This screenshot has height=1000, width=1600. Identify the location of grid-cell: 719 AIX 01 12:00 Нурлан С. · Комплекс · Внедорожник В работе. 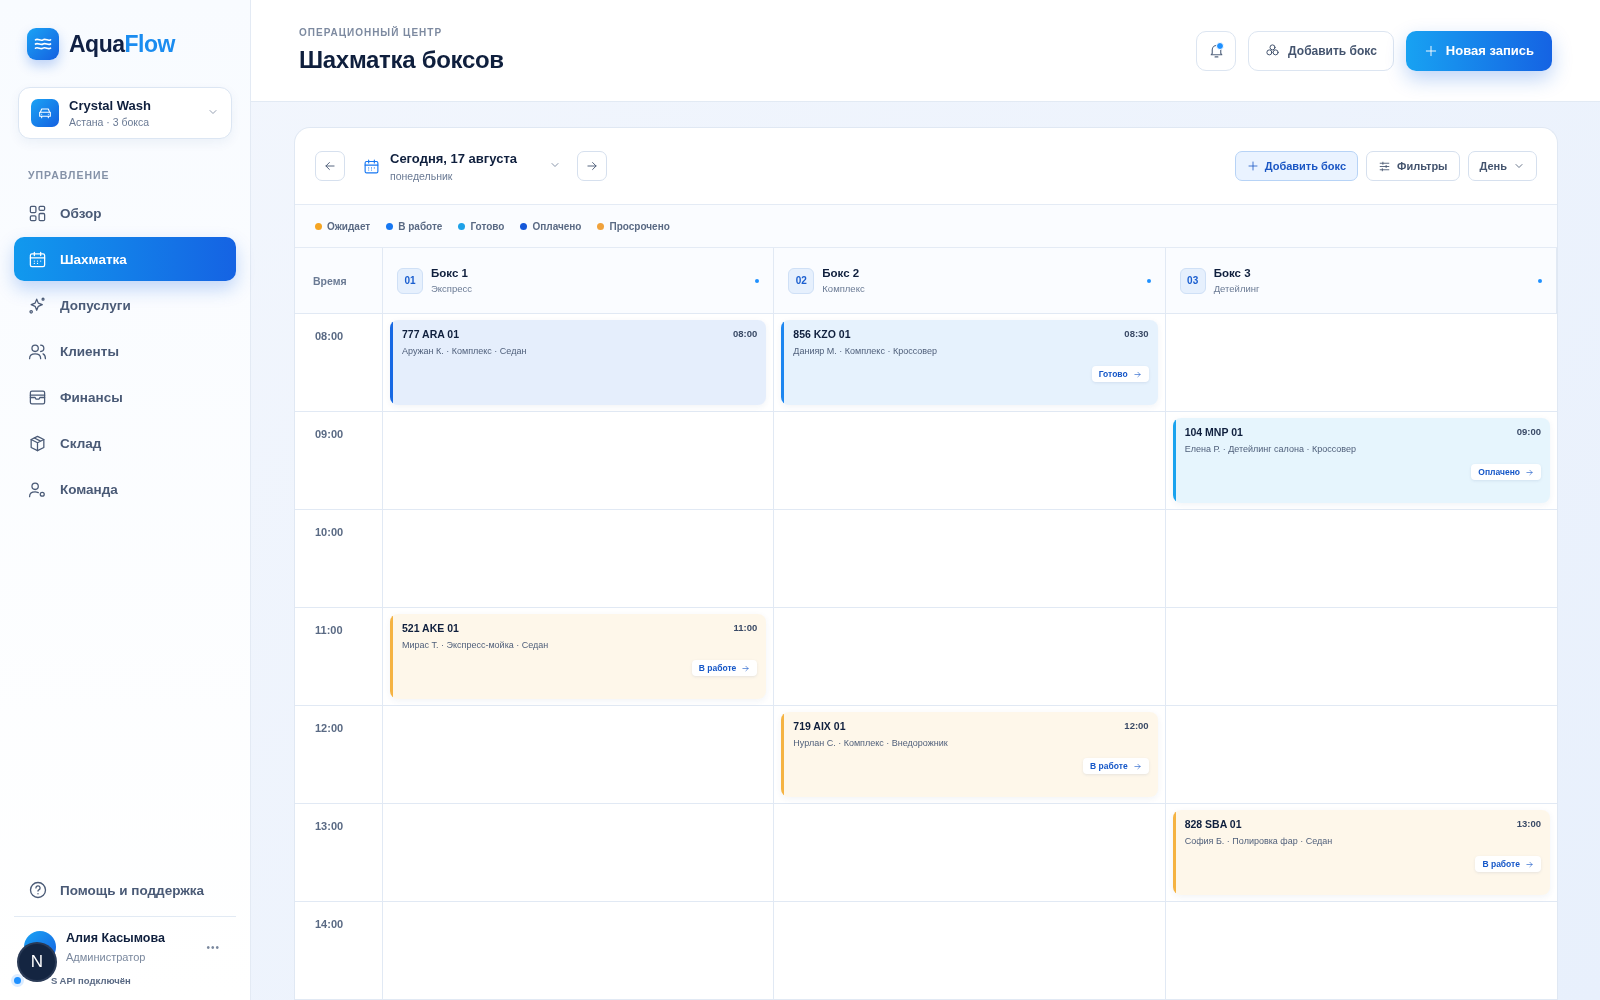
(970, 755).